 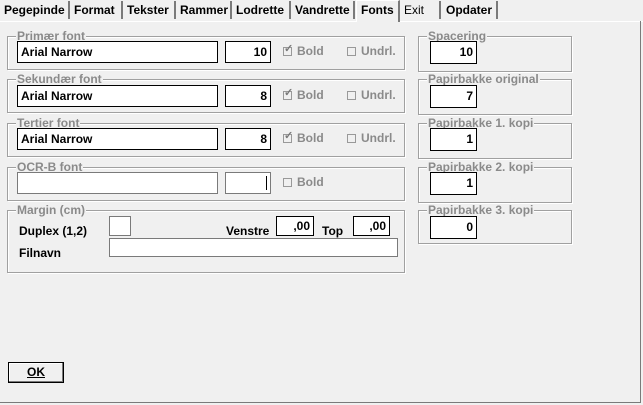 I want to click on secondary-size-input: 8, so click(x=248, y=96).